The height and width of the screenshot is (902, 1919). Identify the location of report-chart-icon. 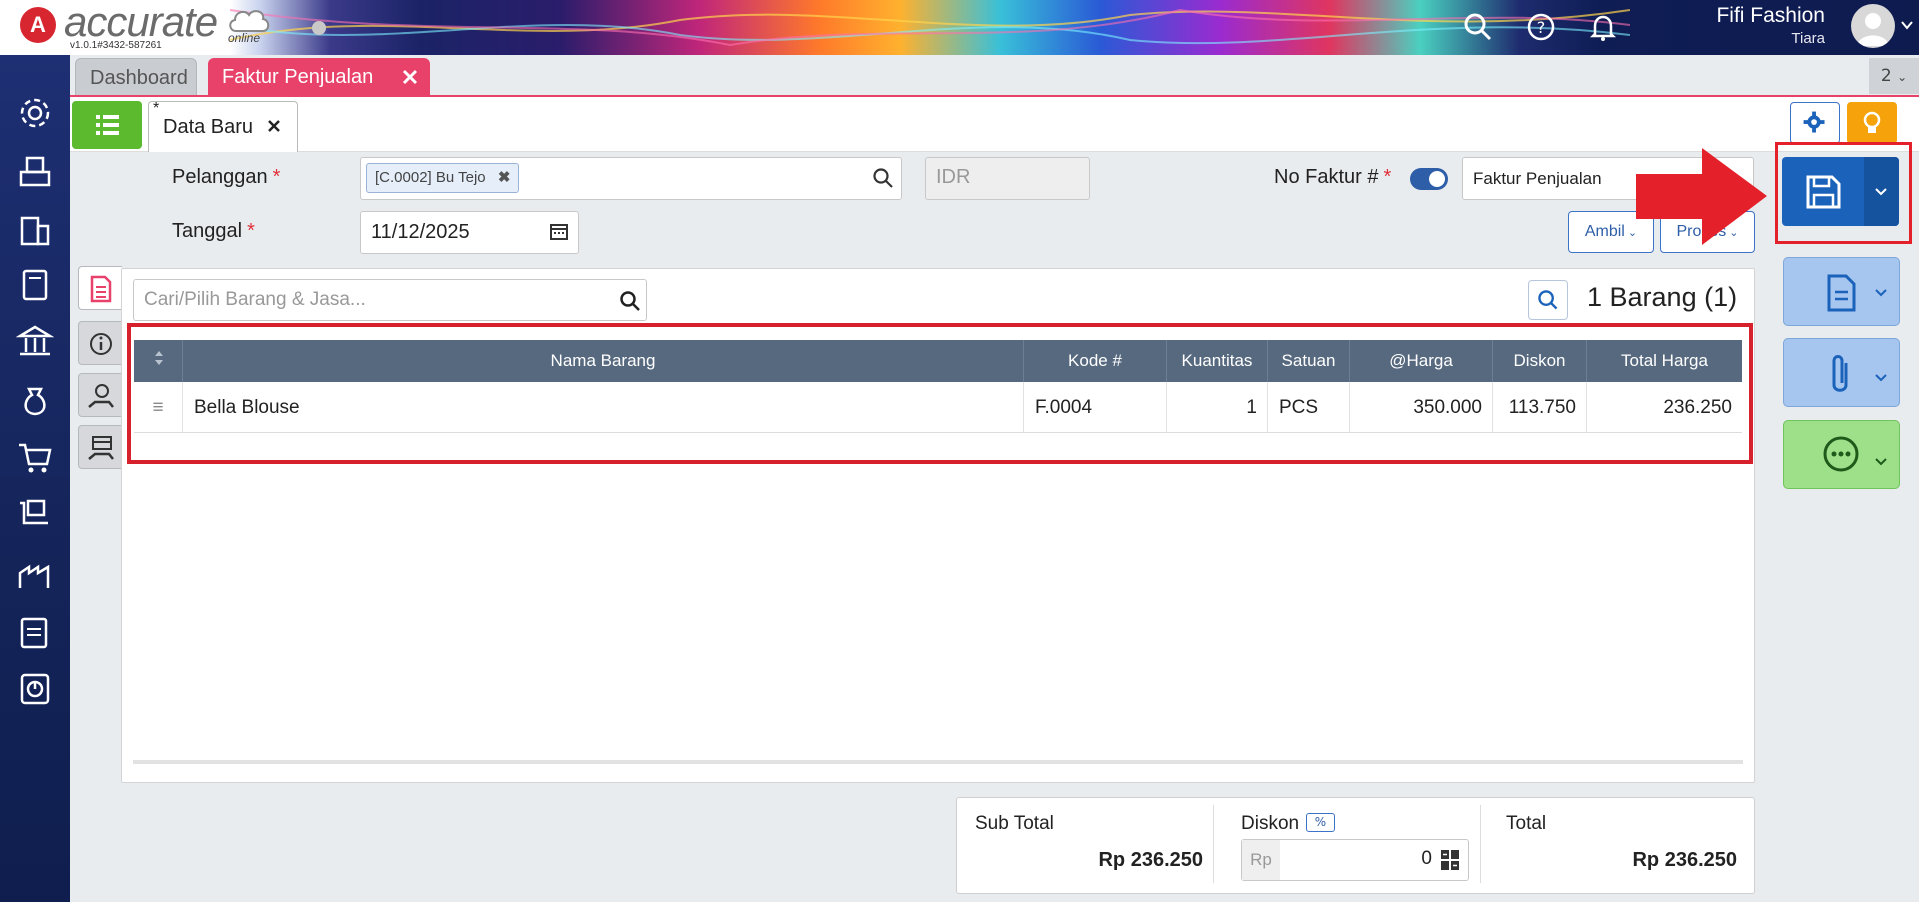
(35, 689).